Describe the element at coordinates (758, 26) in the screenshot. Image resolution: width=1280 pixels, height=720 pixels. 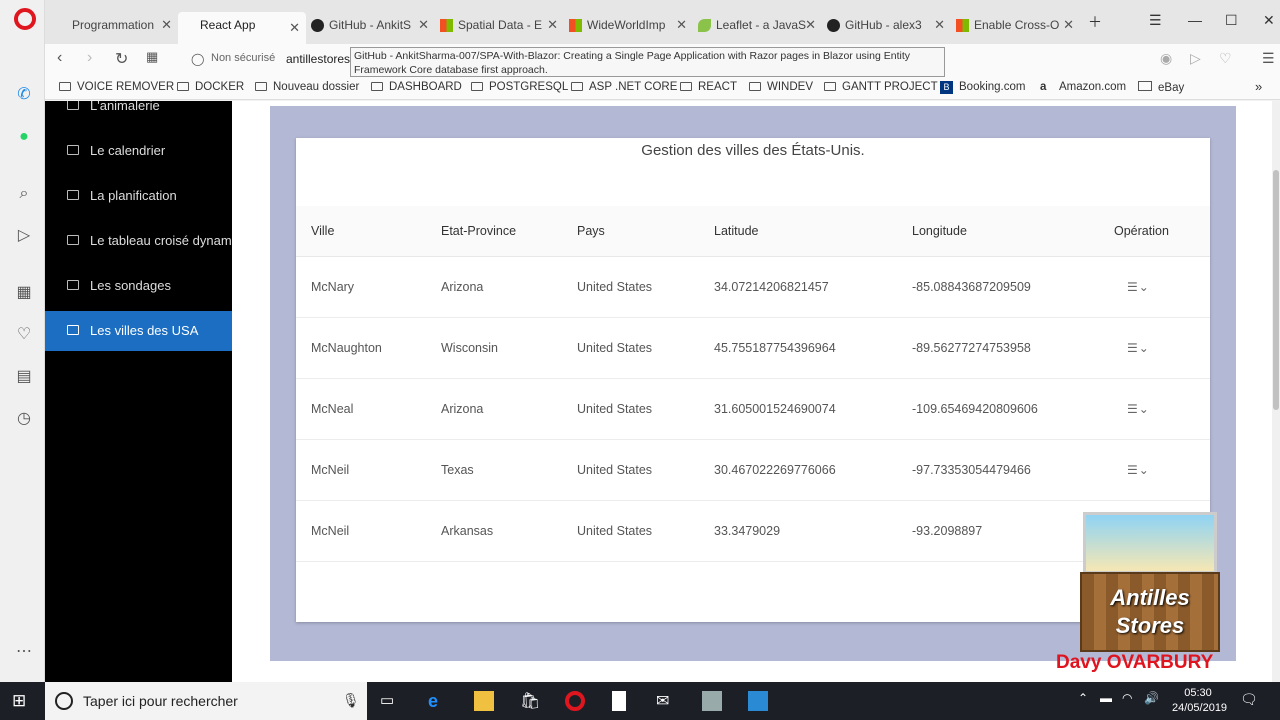
I see `tab-leaflet: Leaflet - a JavaS ✕` at that location.